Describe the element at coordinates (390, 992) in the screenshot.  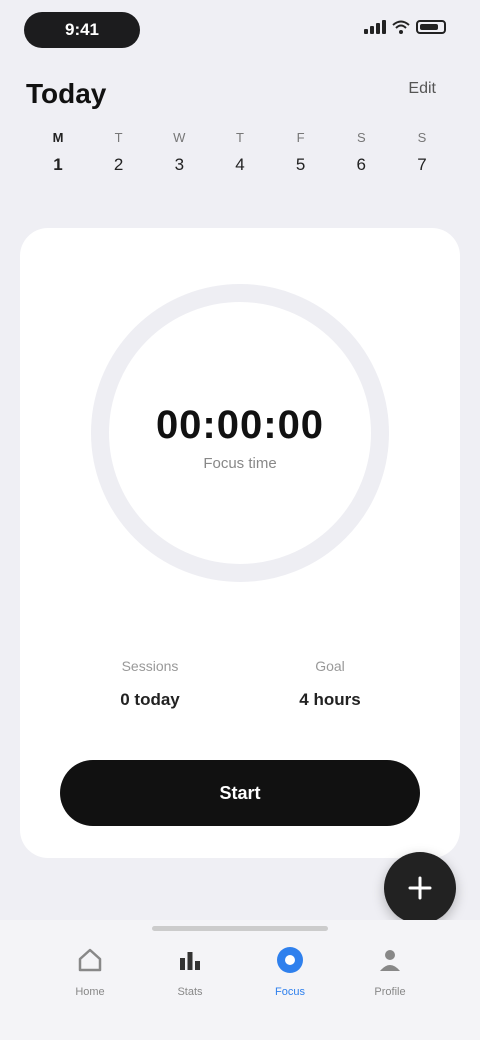
I see `nav-label: Profile` at that location.